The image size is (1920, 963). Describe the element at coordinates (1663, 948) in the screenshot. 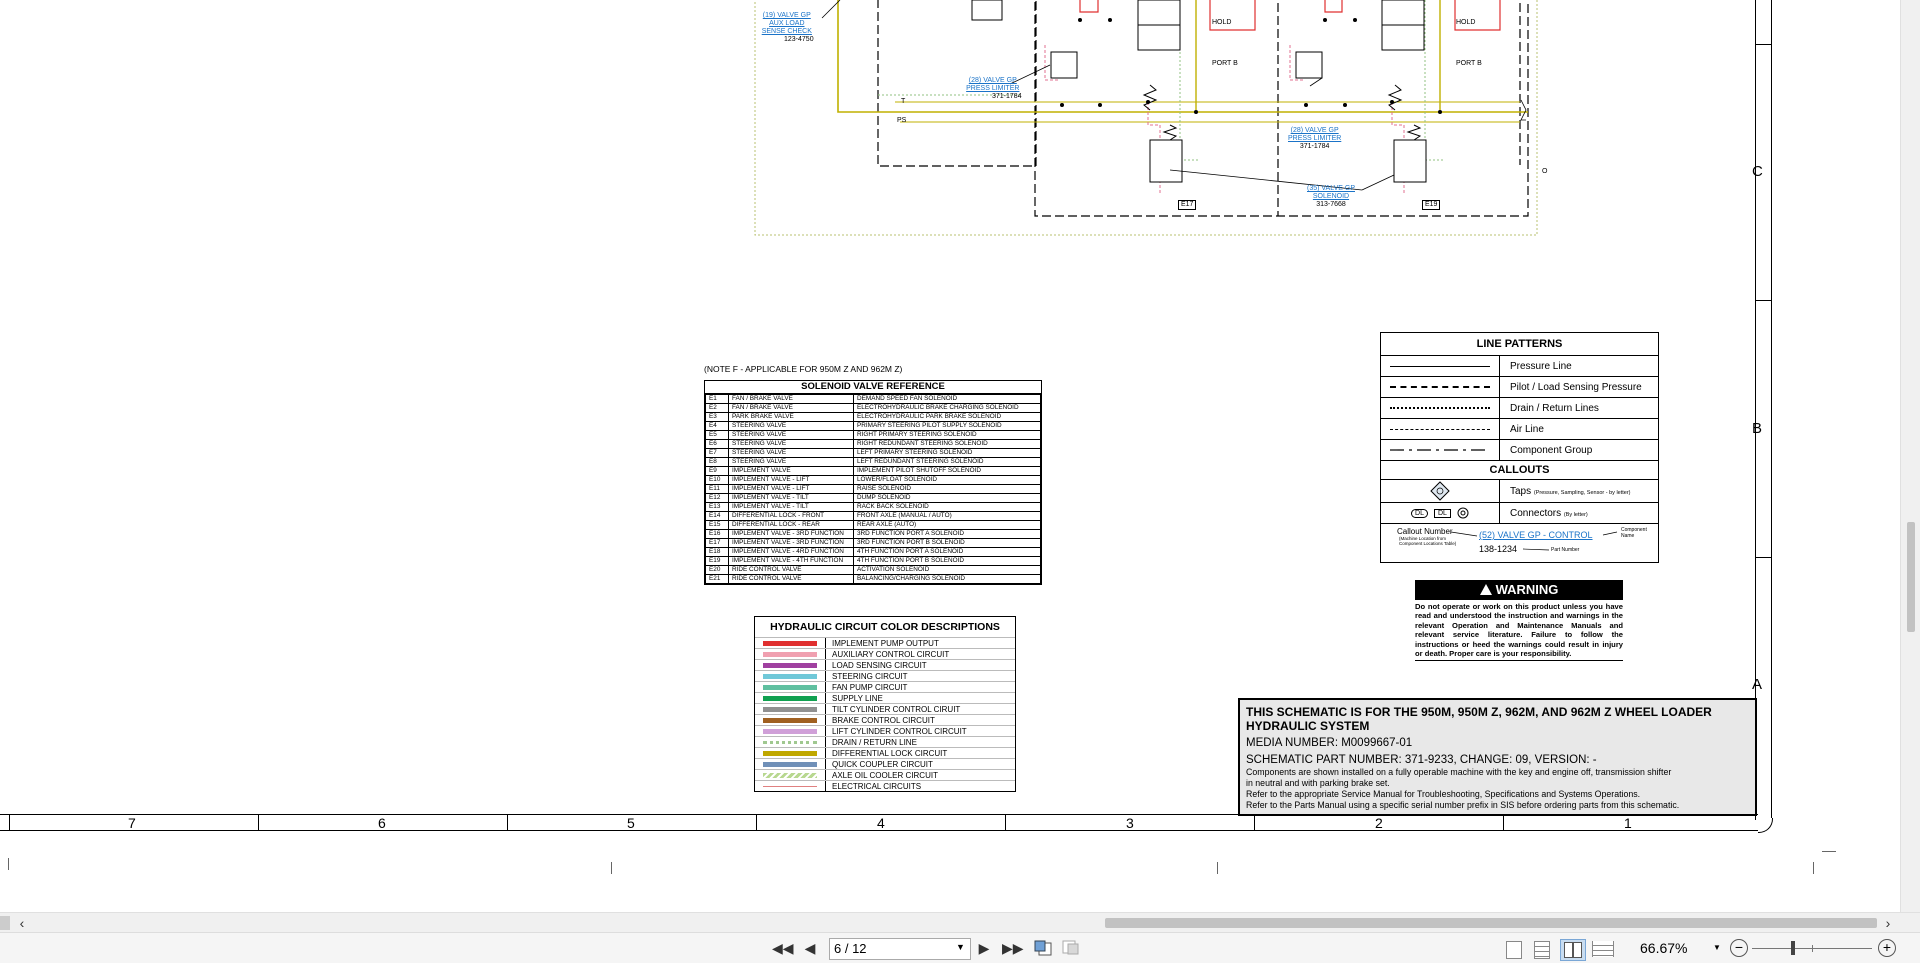

I see `zoom-value: 66.67%` at that location.